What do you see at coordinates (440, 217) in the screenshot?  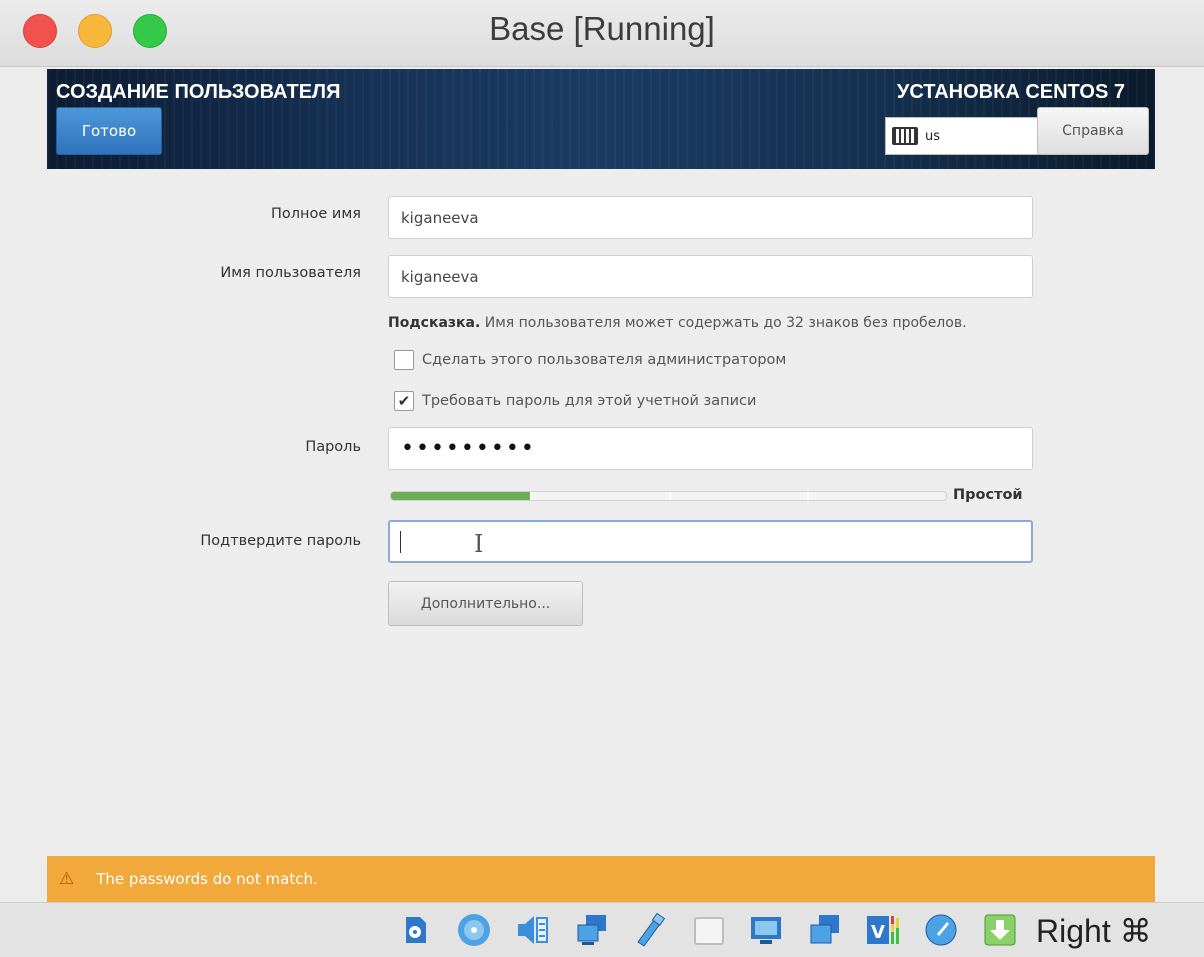 I see `fullname-value: kiganeeva` at bounding box center [440, 217].